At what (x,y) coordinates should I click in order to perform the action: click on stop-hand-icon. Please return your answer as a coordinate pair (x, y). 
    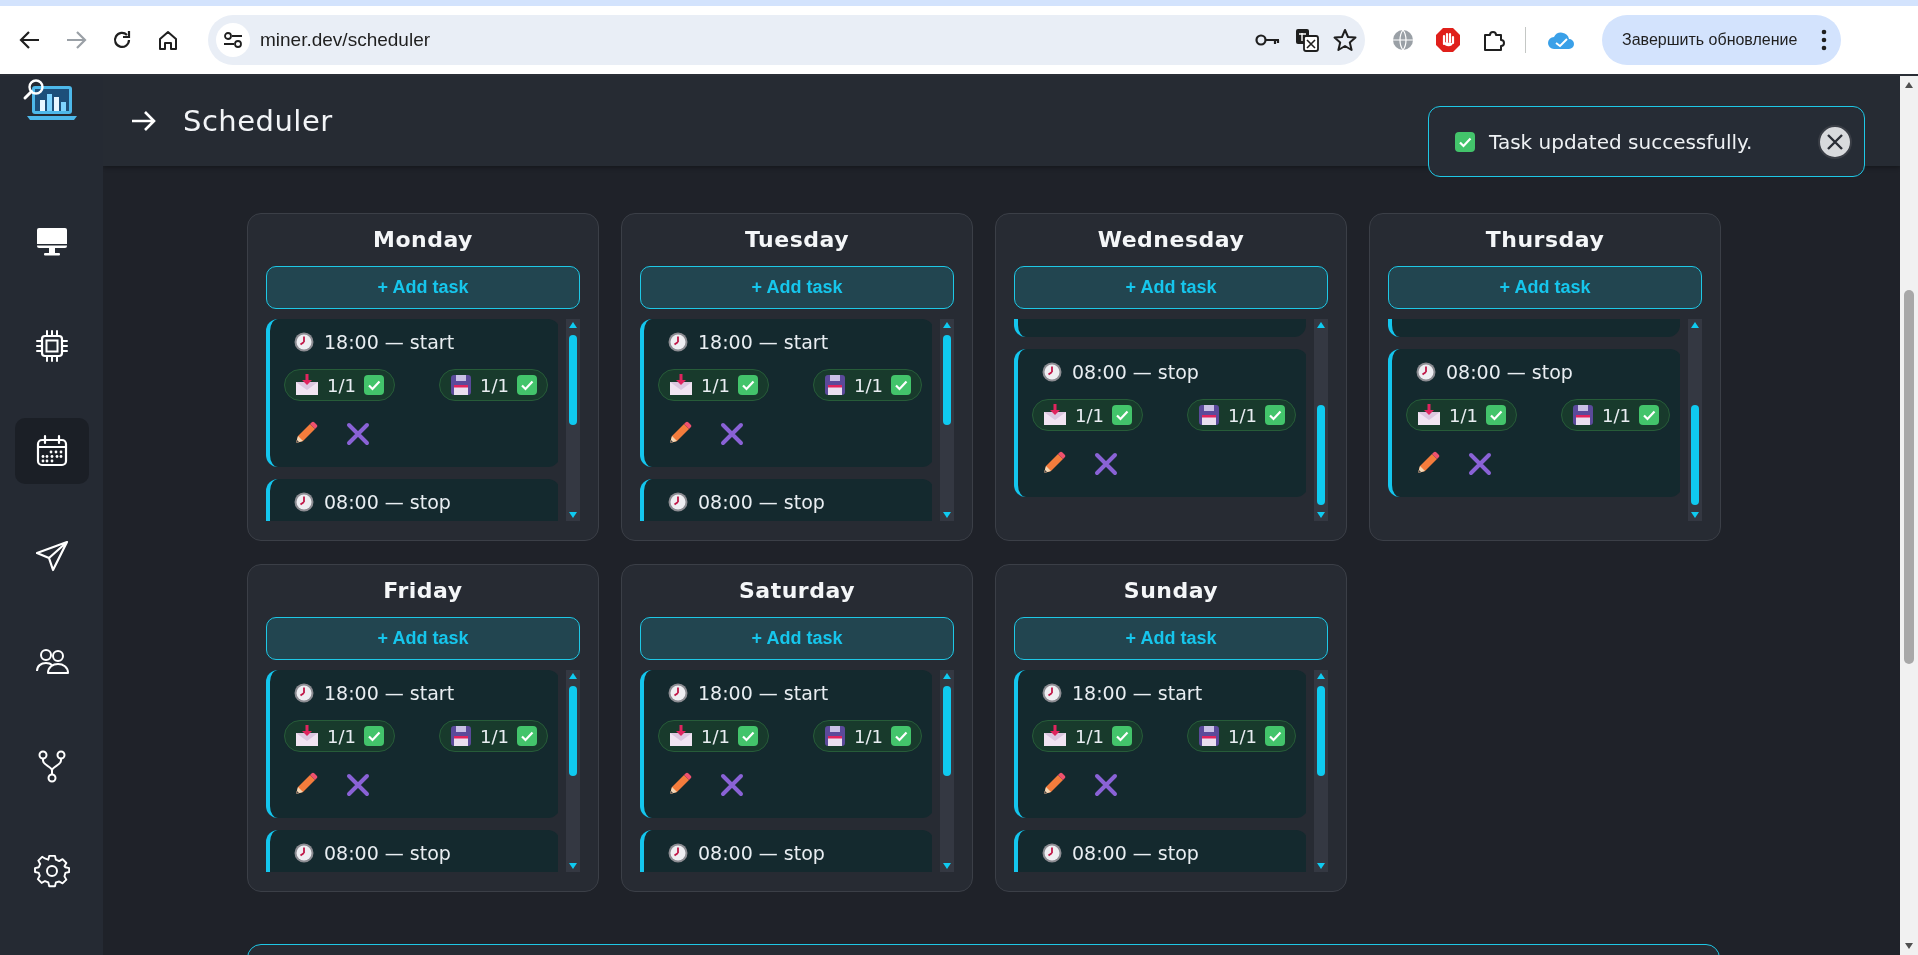
    Looking at the image, I should click on (1448, 40).